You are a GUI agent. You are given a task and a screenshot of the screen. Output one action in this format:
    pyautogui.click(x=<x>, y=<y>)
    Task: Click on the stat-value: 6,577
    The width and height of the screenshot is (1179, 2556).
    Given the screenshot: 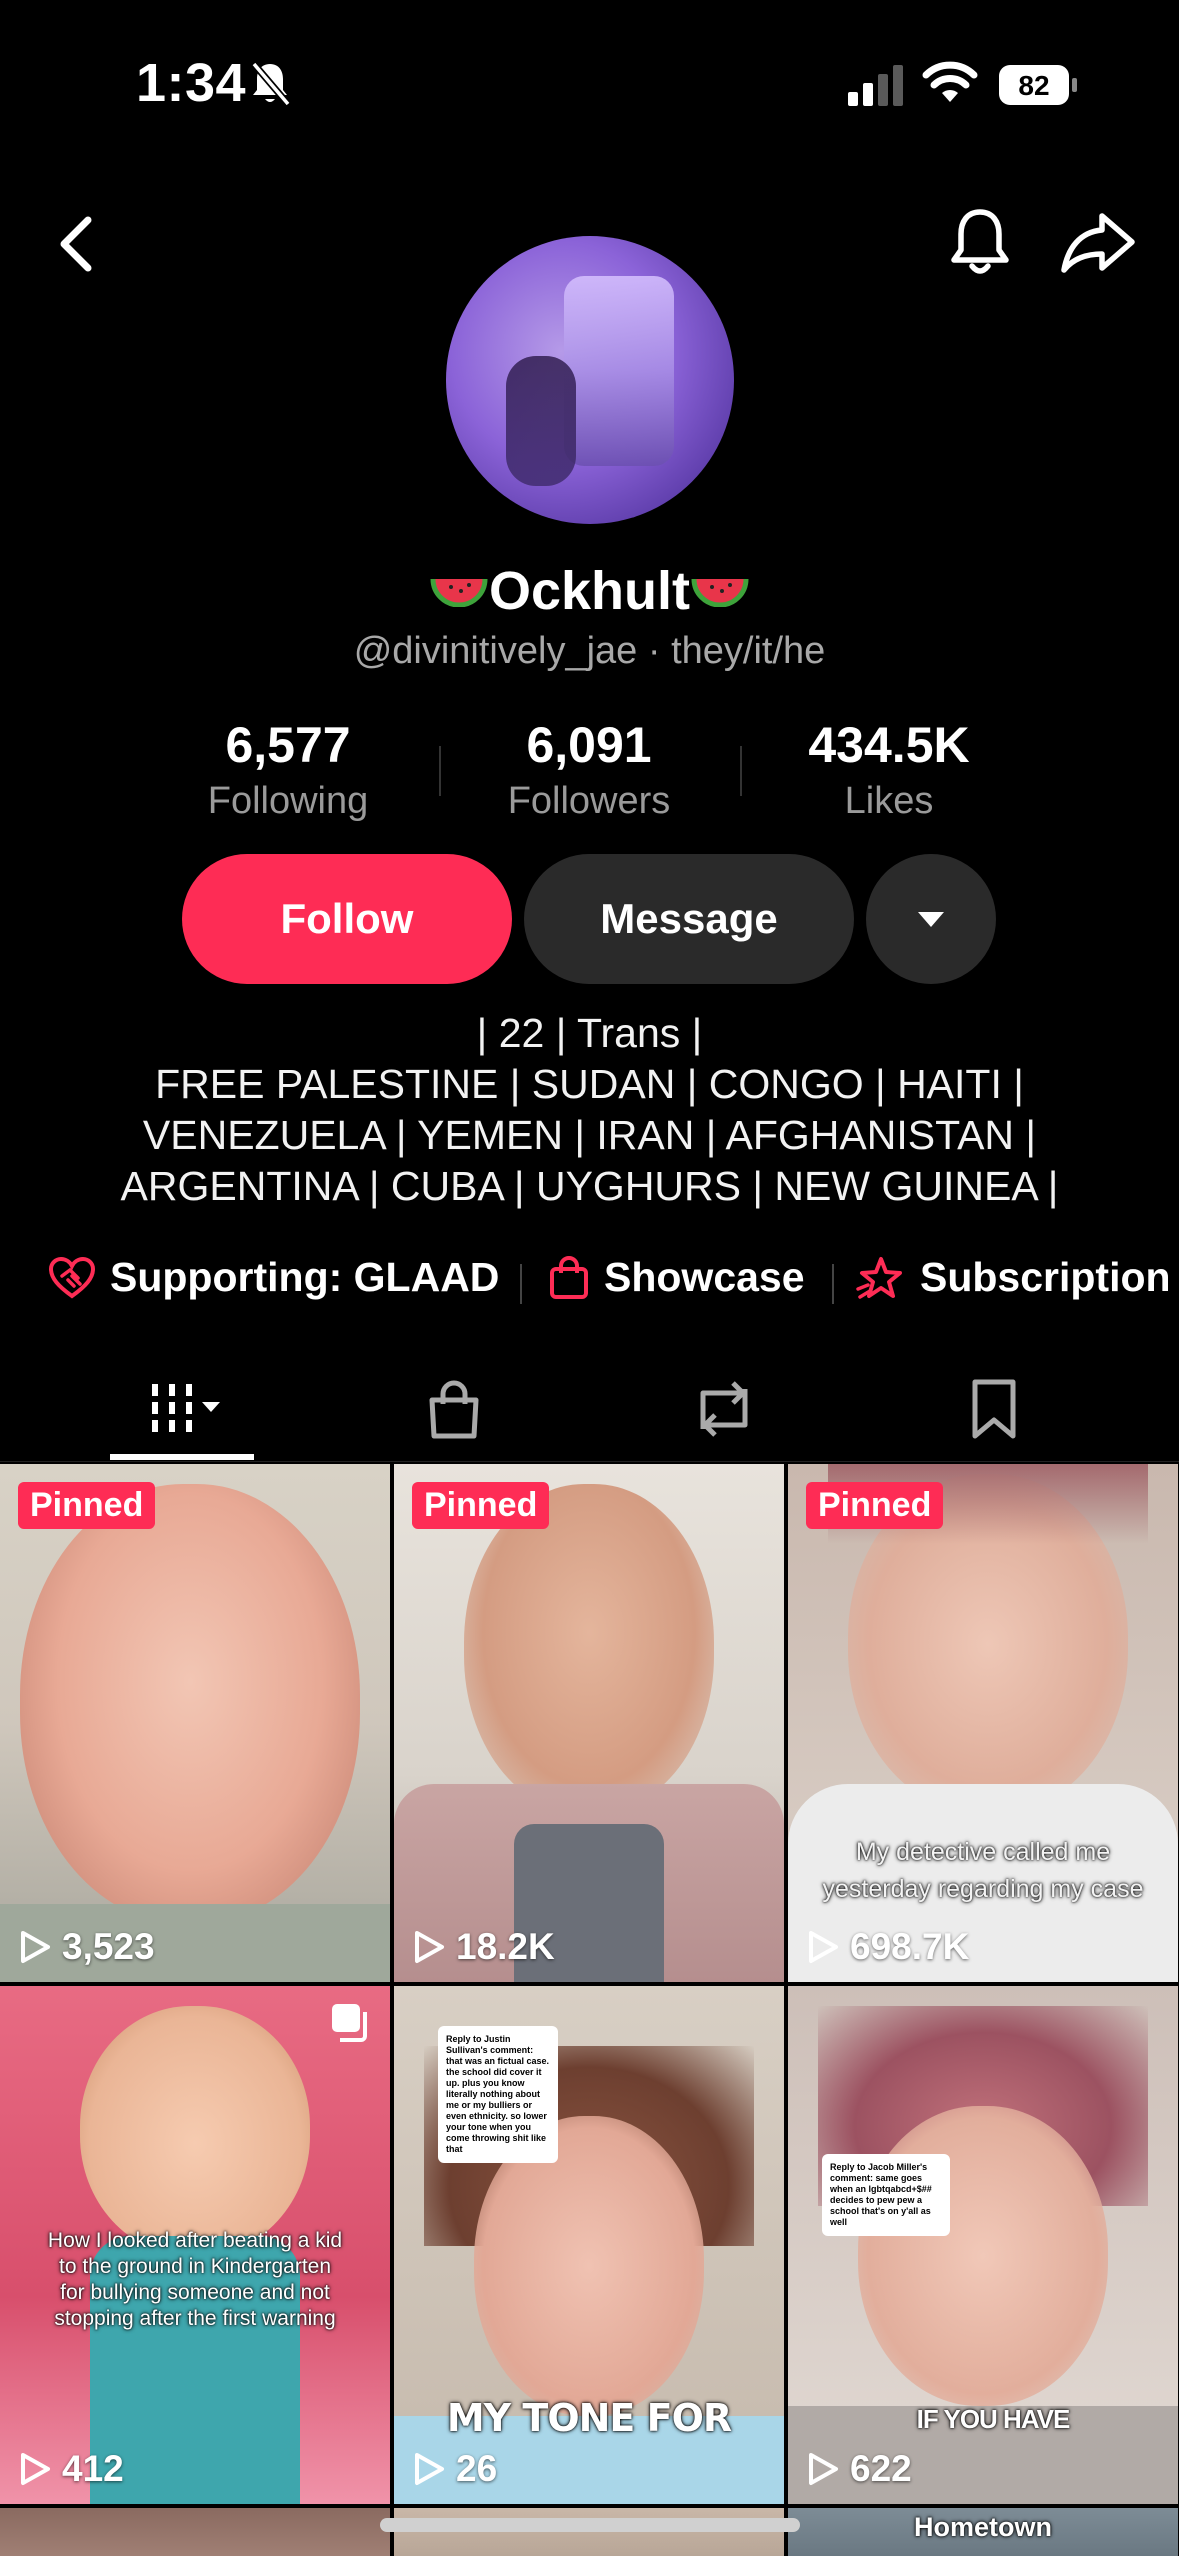 What is the action you would take?
    pyautogui.click(x=288, y=745)
    